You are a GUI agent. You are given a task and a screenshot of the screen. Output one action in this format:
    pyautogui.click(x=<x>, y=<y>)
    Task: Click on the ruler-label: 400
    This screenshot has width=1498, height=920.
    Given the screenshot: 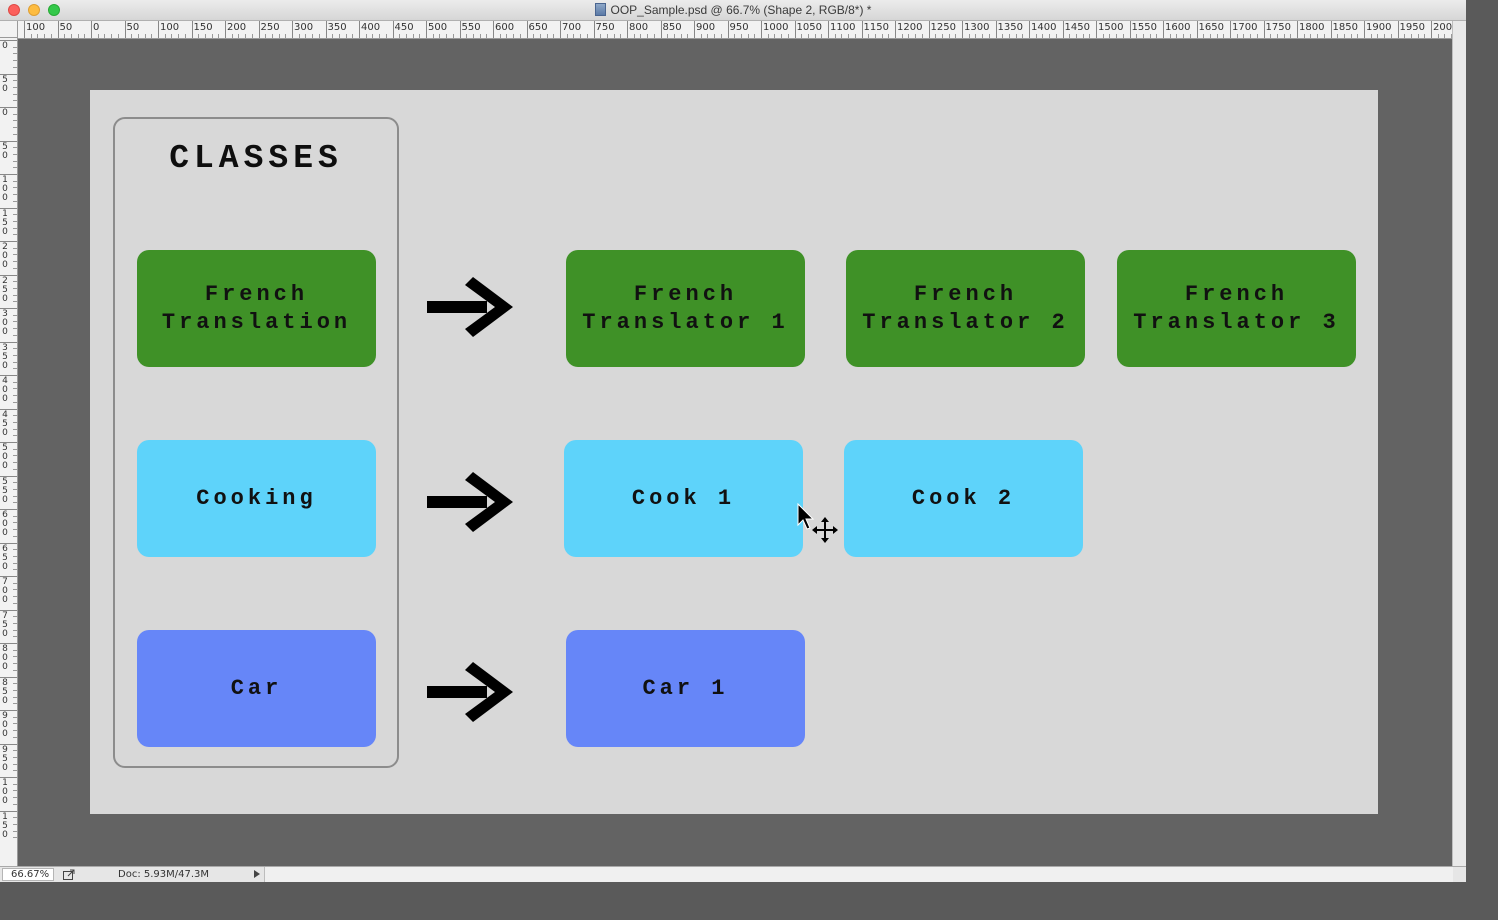 What is the action you would take?
    pyautogui.click(x=371, y=27)
    